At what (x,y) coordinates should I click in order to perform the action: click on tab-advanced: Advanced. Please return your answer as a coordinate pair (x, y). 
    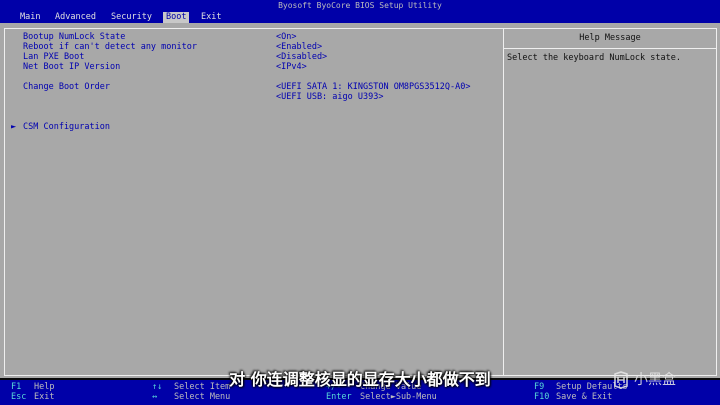
    Looking at the image, I should click on (75, 17).